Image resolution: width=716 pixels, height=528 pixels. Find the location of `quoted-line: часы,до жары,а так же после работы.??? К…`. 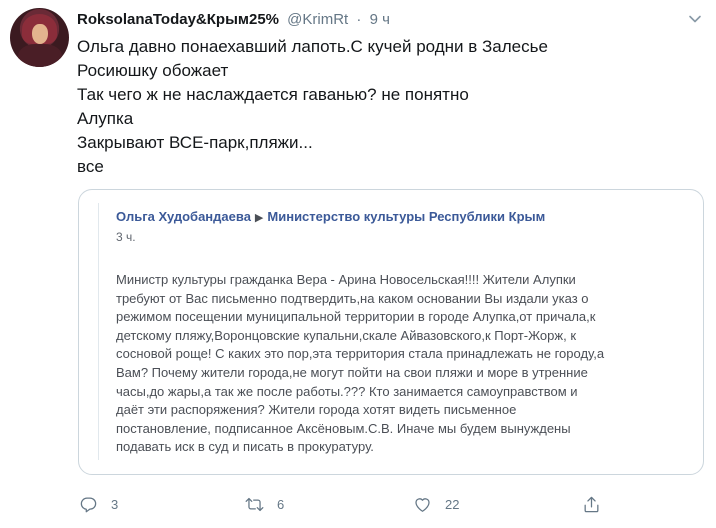

quoted-line: часы,до жары,а так же после работы.??? К… is located at coordinates (347, 391).